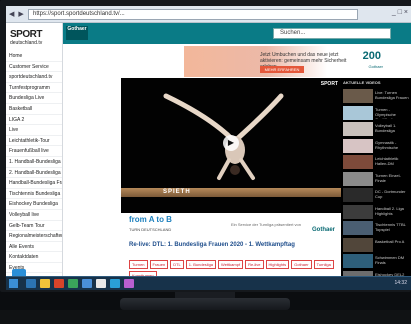  Describe the element at coordinates (392, 113) in the screenshot. I see `related-video-title: Turnen - Olympische Qualifikation` at that location.